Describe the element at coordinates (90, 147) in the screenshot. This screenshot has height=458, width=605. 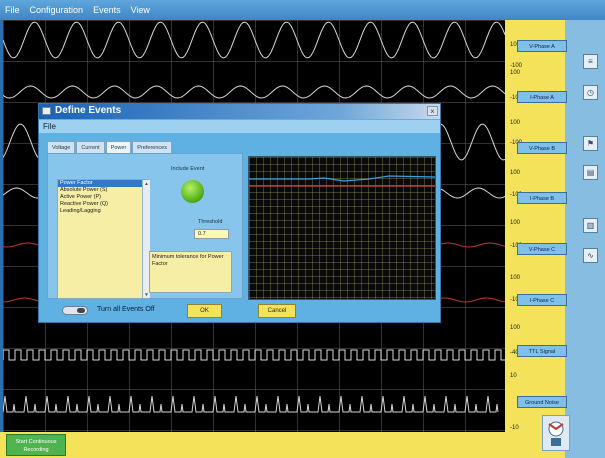
I see `tab-current: Current` at that location.